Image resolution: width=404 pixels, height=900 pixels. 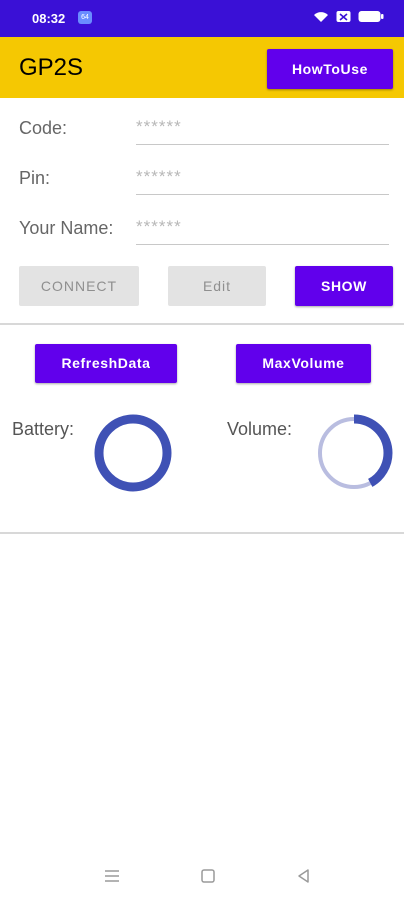 I want to click on volume-label: Volume:, so click(x=260, y=429).